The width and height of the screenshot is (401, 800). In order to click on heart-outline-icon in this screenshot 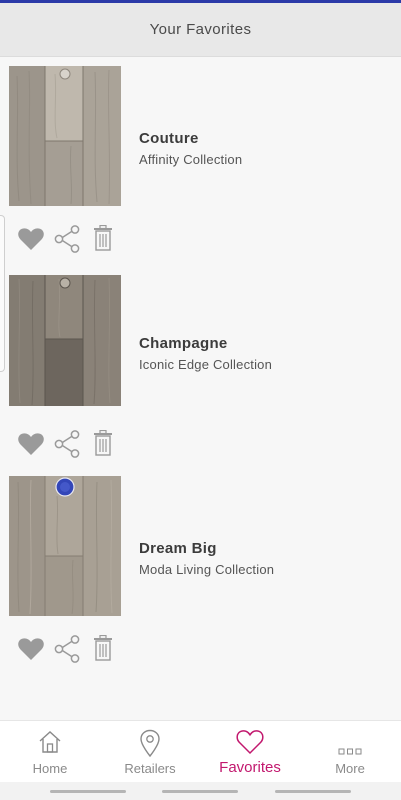, I will do `click(250, 744)`.